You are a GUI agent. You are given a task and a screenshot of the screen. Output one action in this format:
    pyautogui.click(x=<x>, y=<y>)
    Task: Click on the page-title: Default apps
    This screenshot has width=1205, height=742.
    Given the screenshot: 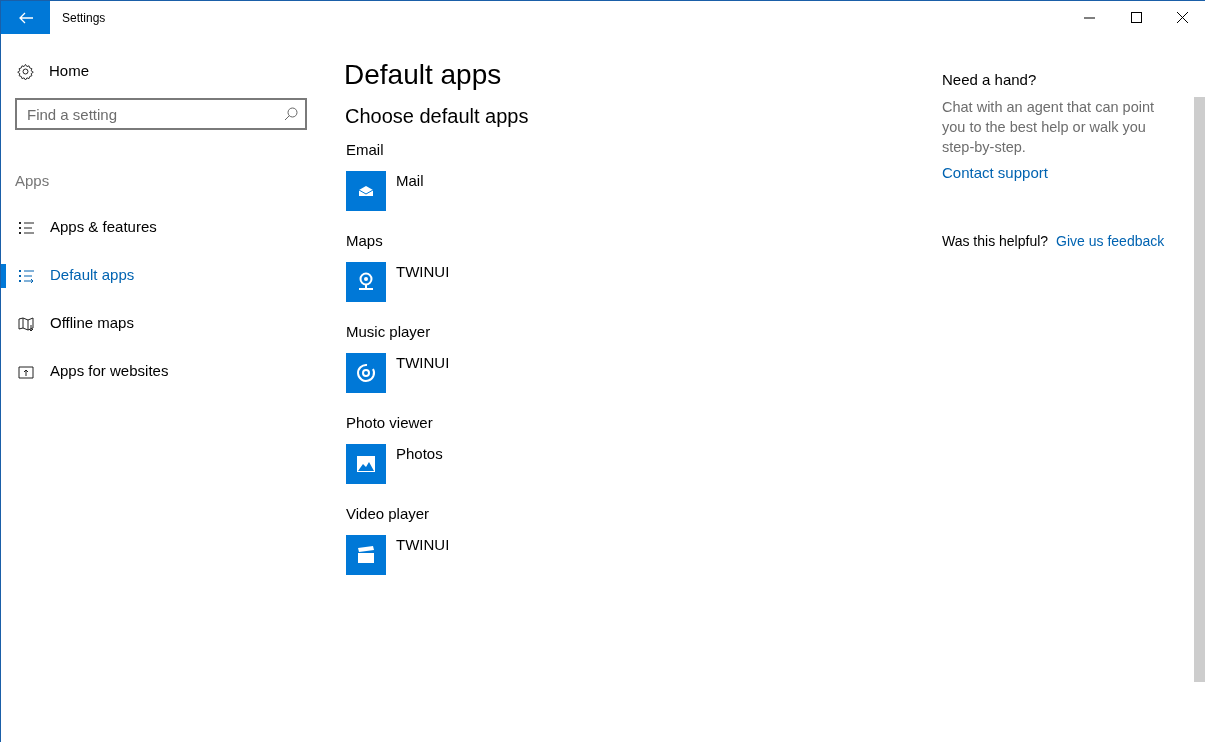 What is the action you would take?
    pyautogui.click(x=423, y=75)
    